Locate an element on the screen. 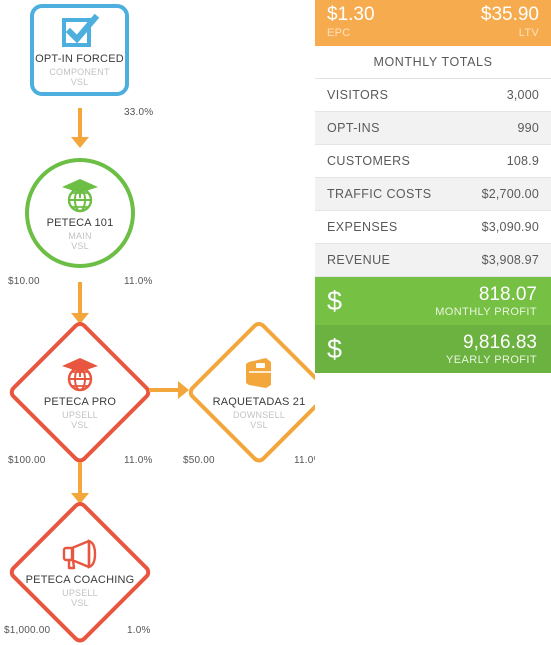  funnel-node-subtitle: DOWNSELL VSL is located at coordinates (259, 420).